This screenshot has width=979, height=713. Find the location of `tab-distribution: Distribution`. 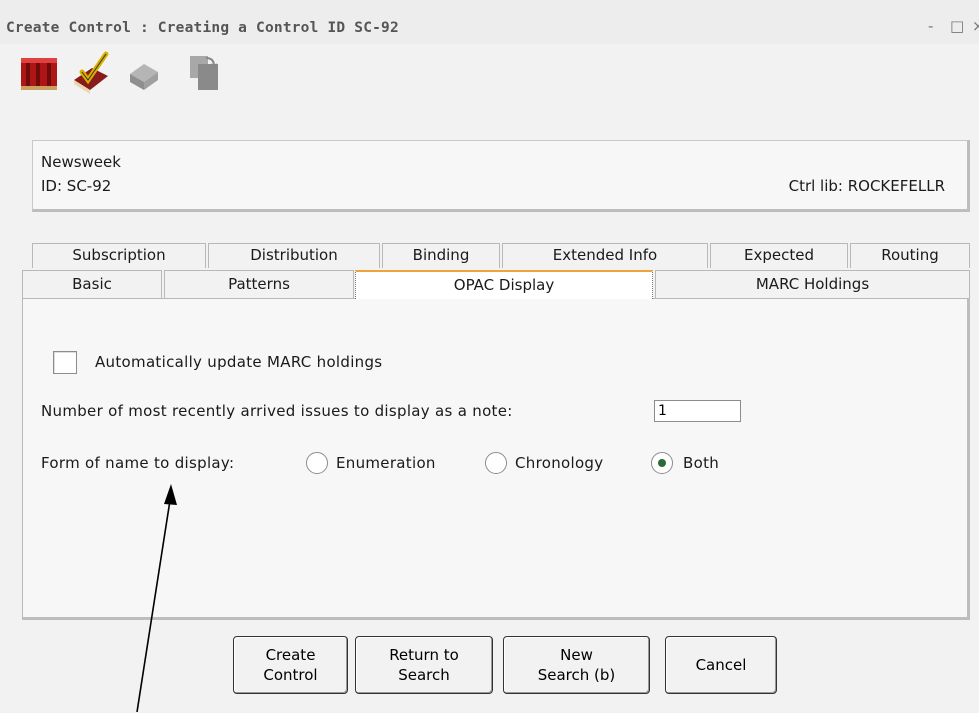

tab-distribution: Distribution is located at coordinates (294, 255).